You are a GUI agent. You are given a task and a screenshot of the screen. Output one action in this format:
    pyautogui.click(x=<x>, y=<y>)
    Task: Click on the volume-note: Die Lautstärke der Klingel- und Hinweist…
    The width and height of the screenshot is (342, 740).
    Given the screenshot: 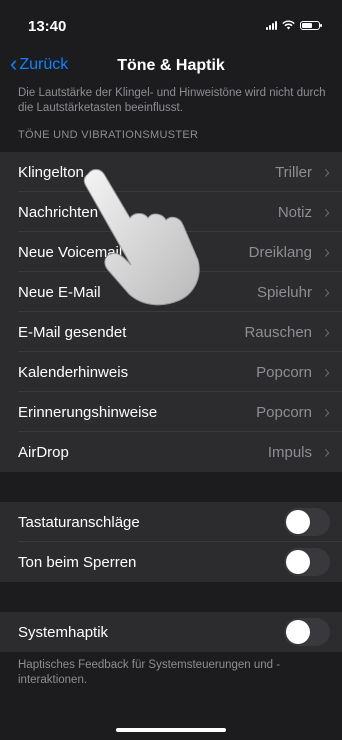 What is the action you would take?
    pyautogui.click(x=172, y=100)
    